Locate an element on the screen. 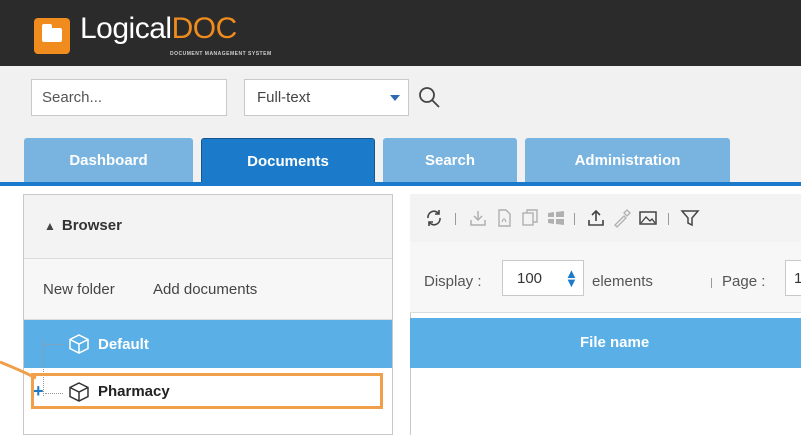  highlight-box is located at coordinates (207, 391).